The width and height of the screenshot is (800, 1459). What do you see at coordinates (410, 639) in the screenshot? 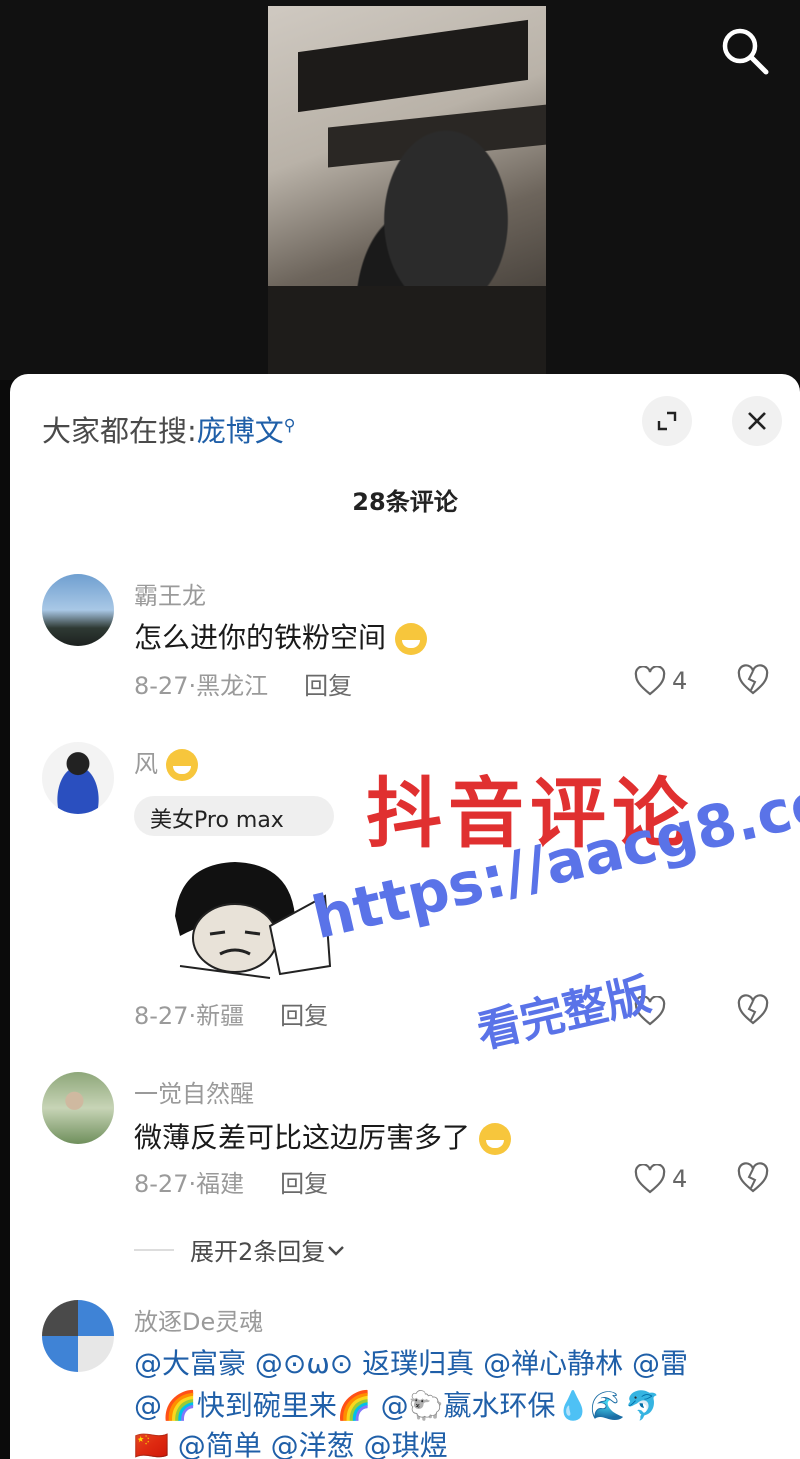
I see `grin-emoji-icon` at bounding box center [410, 639].